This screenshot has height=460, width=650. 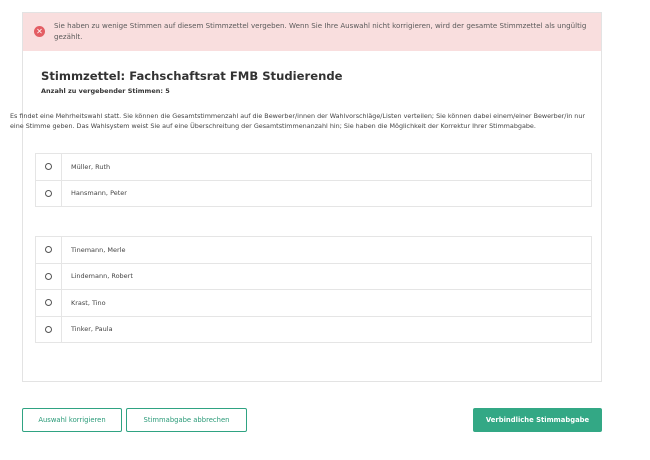 What do you see at coordinates (313, 193) in the screenshot?
I see `candidate-row: Hansmann, Peter` at bounding box center [313, 193].